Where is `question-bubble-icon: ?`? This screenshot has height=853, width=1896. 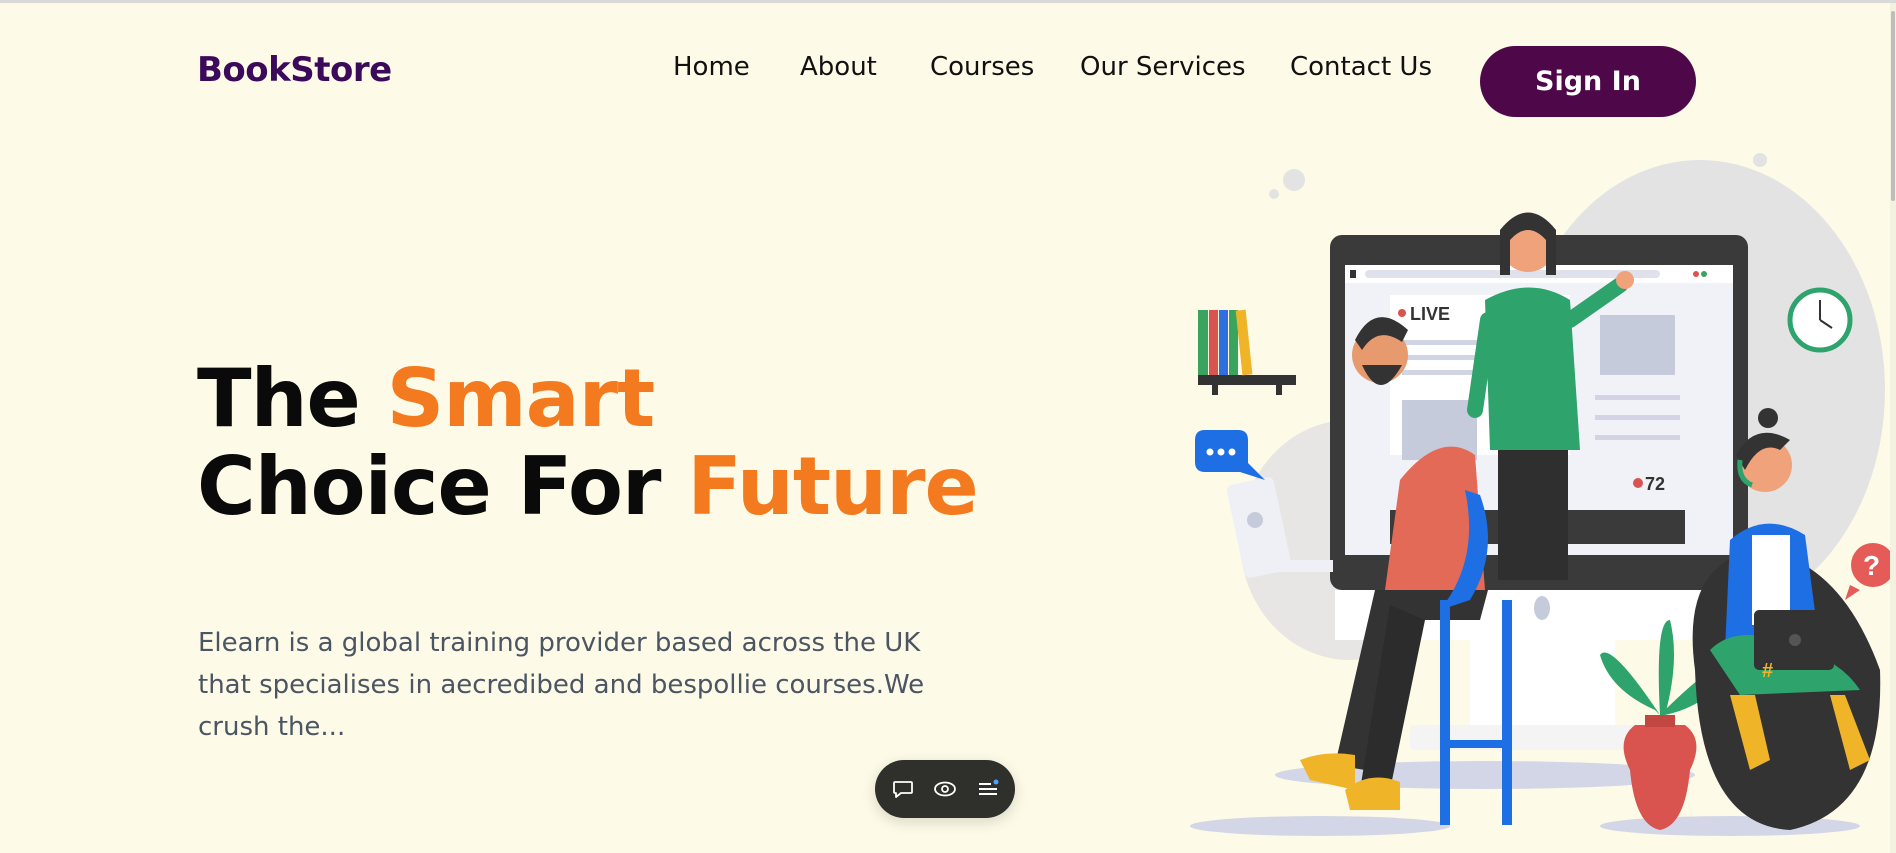 question-bubble-icon: ? is located at coordinates (1867, 571).